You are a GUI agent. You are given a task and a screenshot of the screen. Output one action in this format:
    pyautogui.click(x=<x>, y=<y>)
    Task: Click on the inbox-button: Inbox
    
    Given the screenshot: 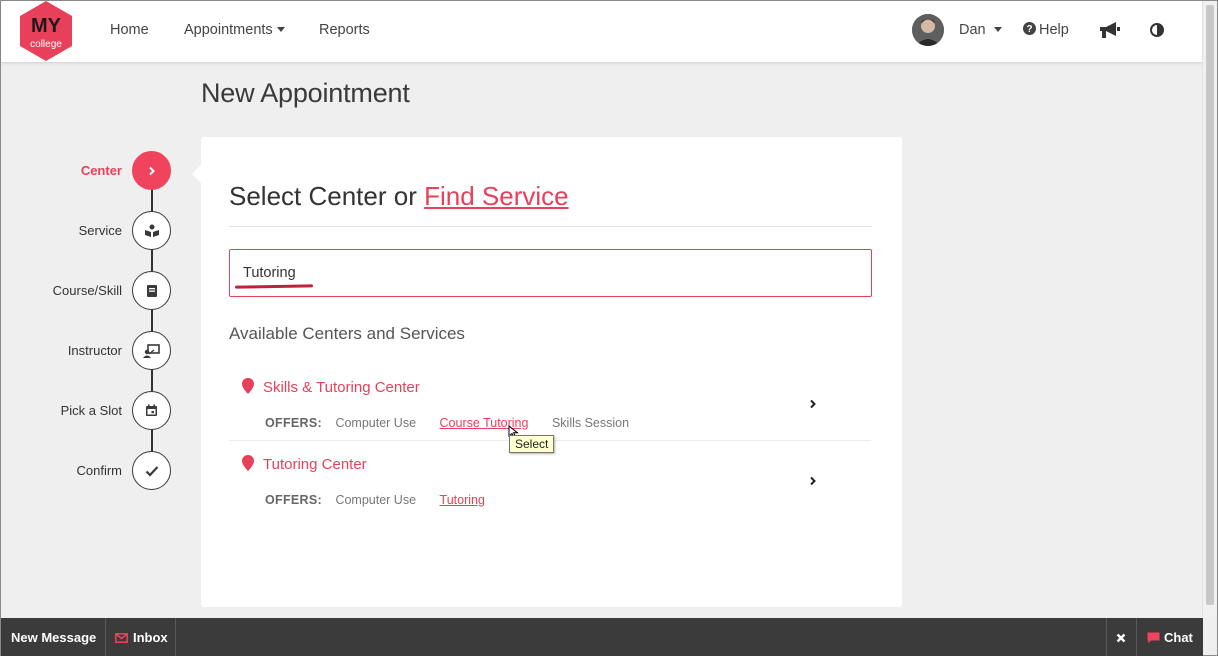 What is the action you would take?
    pyautogui.click(x=141, y=637)
    